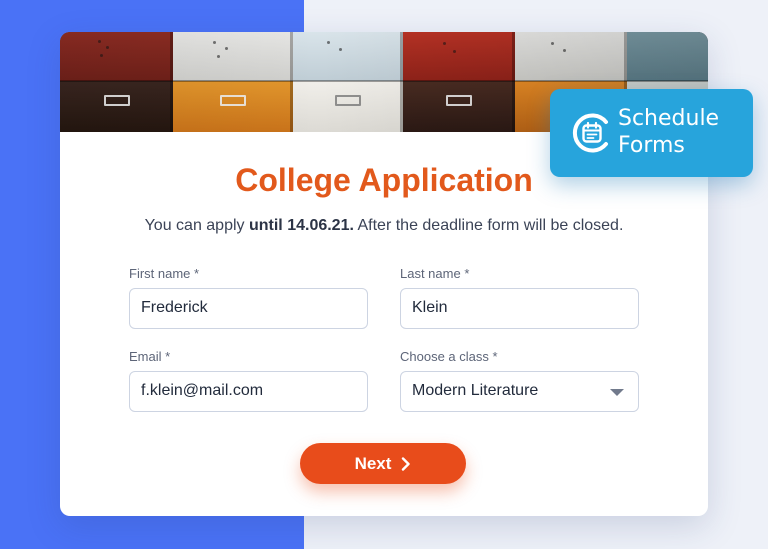  I want to click on chevron-down-icon, so click(617, 392).